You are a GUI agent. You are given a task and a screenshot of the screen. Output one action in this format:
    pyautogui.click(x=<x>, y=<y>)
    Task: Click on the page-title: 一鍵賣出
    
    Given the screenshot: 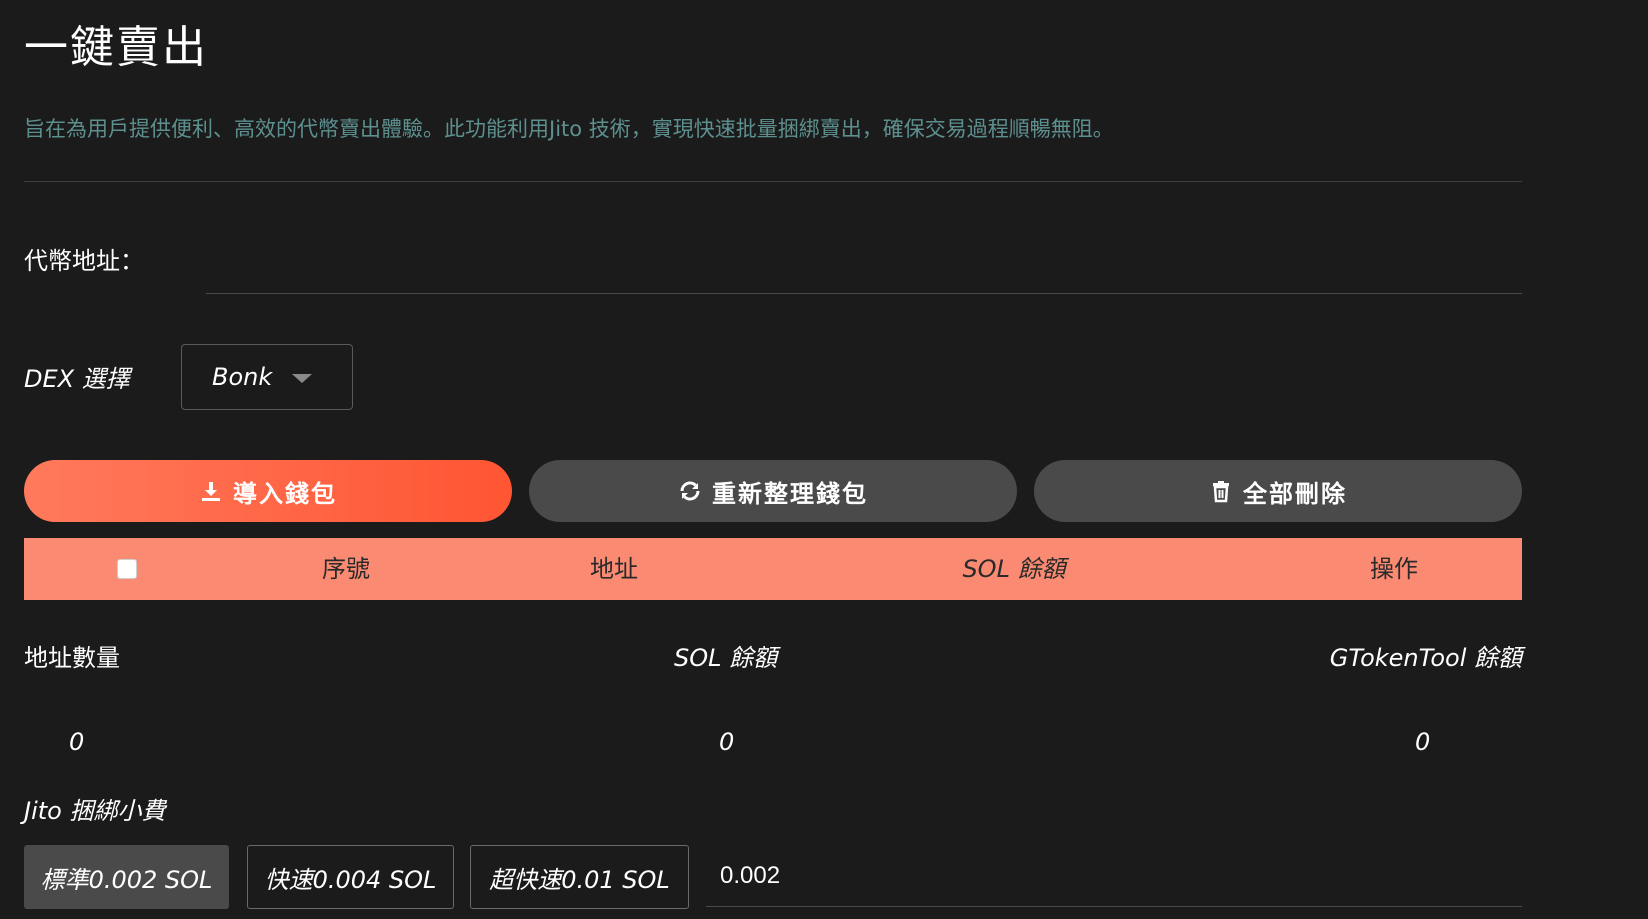 What is the action you would take?
    pyautogui.click(x=116, y=47)
    